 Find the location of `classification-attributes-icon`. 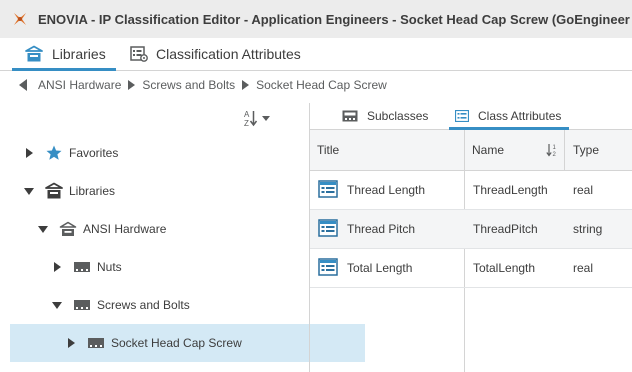

classification-attributes-icon is located at coordinates (139, 54).